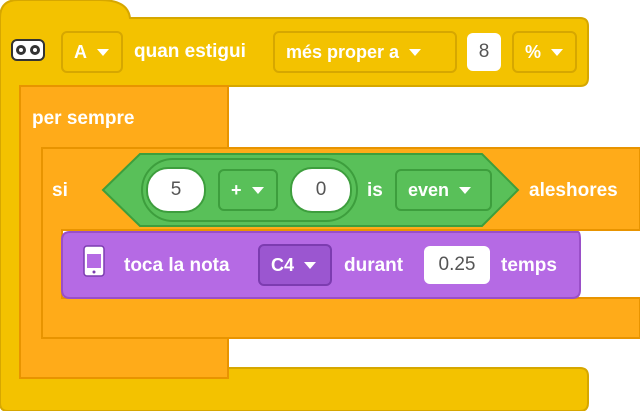 The image size is (640, 411). I want to click on comparison-dropdown-label: més proper a, so click(343, 51).